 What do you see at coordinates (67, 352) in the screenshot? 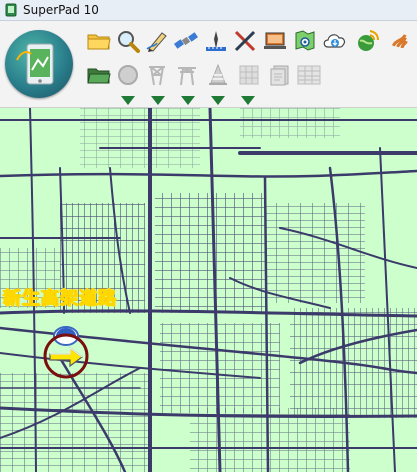
I see `current-location-marker` at bounding box center [67, 352].